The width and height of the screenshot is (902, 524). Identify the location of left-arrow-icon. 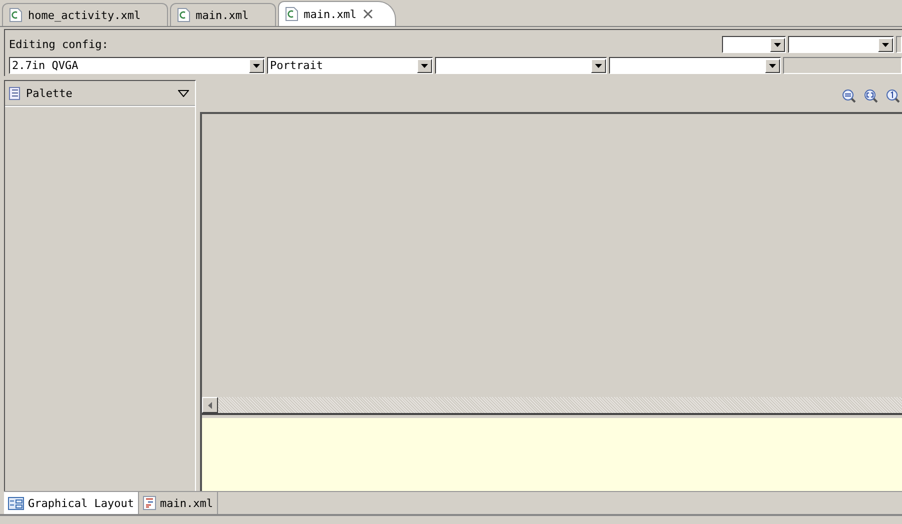
(210, 405).